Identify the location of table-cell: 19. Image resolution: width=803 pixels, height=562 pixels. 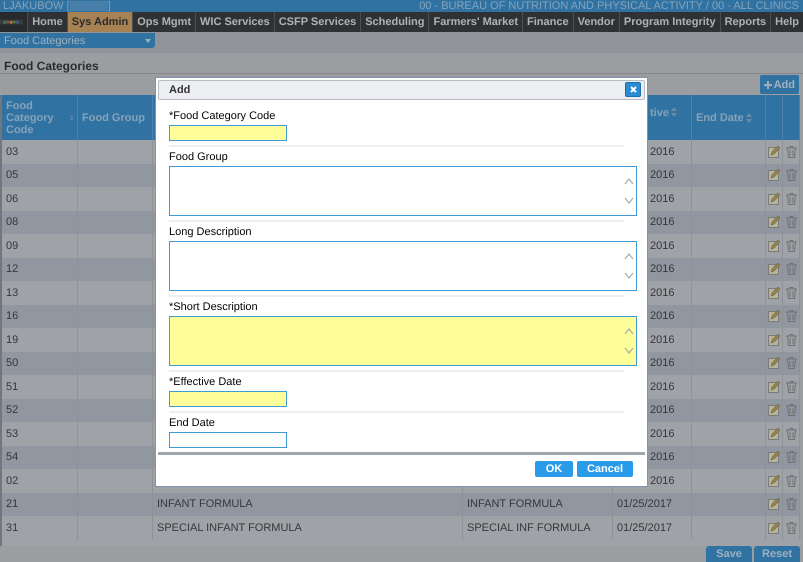
(40, 340).